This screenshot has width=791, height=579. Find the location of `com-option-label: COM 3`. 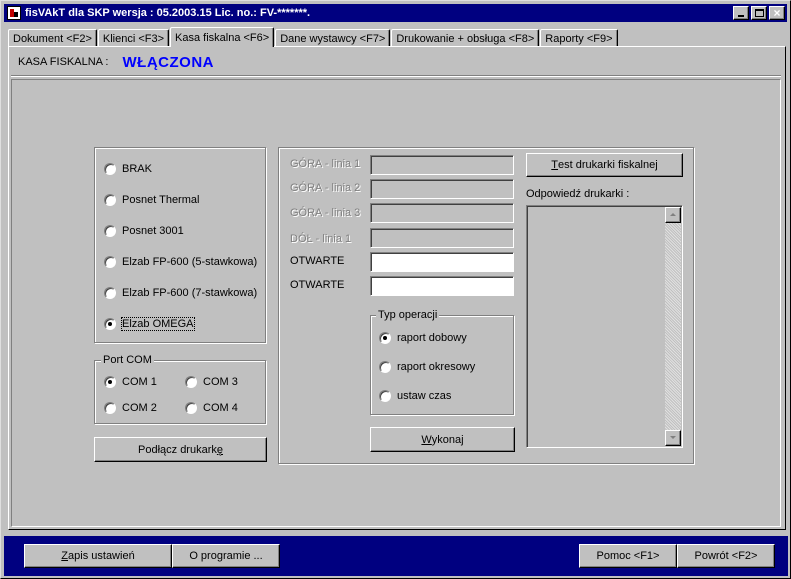

com-option-label: COM 3 is located at coordinates (220, 382).